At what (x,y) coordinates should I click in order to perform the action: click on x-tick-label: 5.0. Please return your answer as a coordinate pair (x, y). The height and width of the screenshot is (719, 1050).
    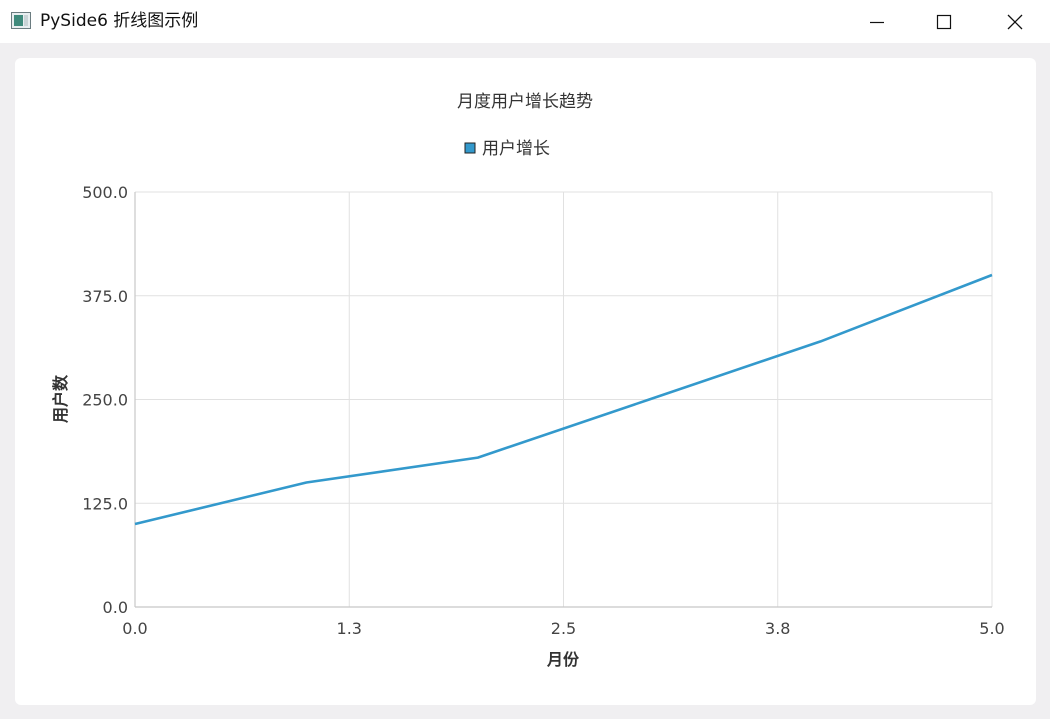
    Looking at the image, I should click on (991, 628).